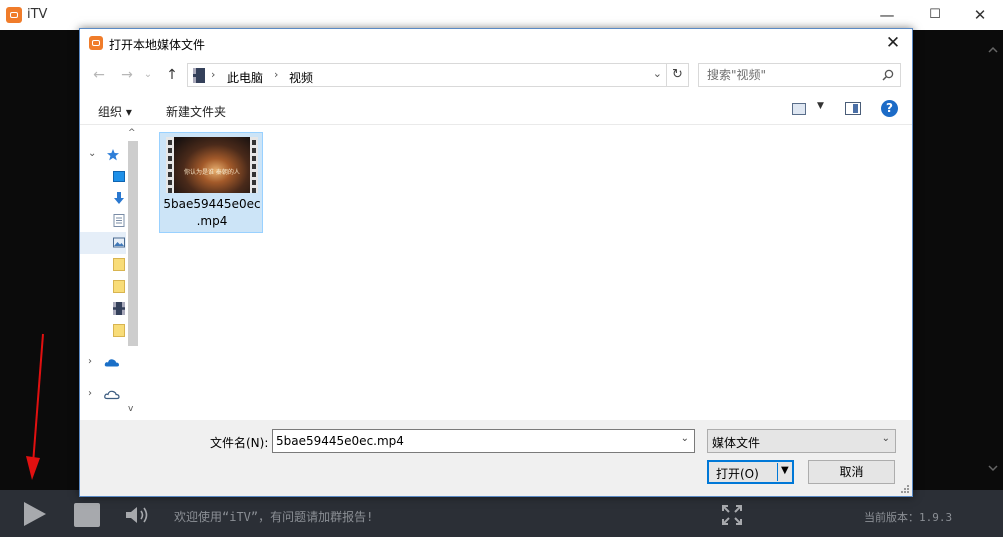  Describe the element at coordinates (678, 75) in the screenshot. I see `refresh-button: ↻` at that location.